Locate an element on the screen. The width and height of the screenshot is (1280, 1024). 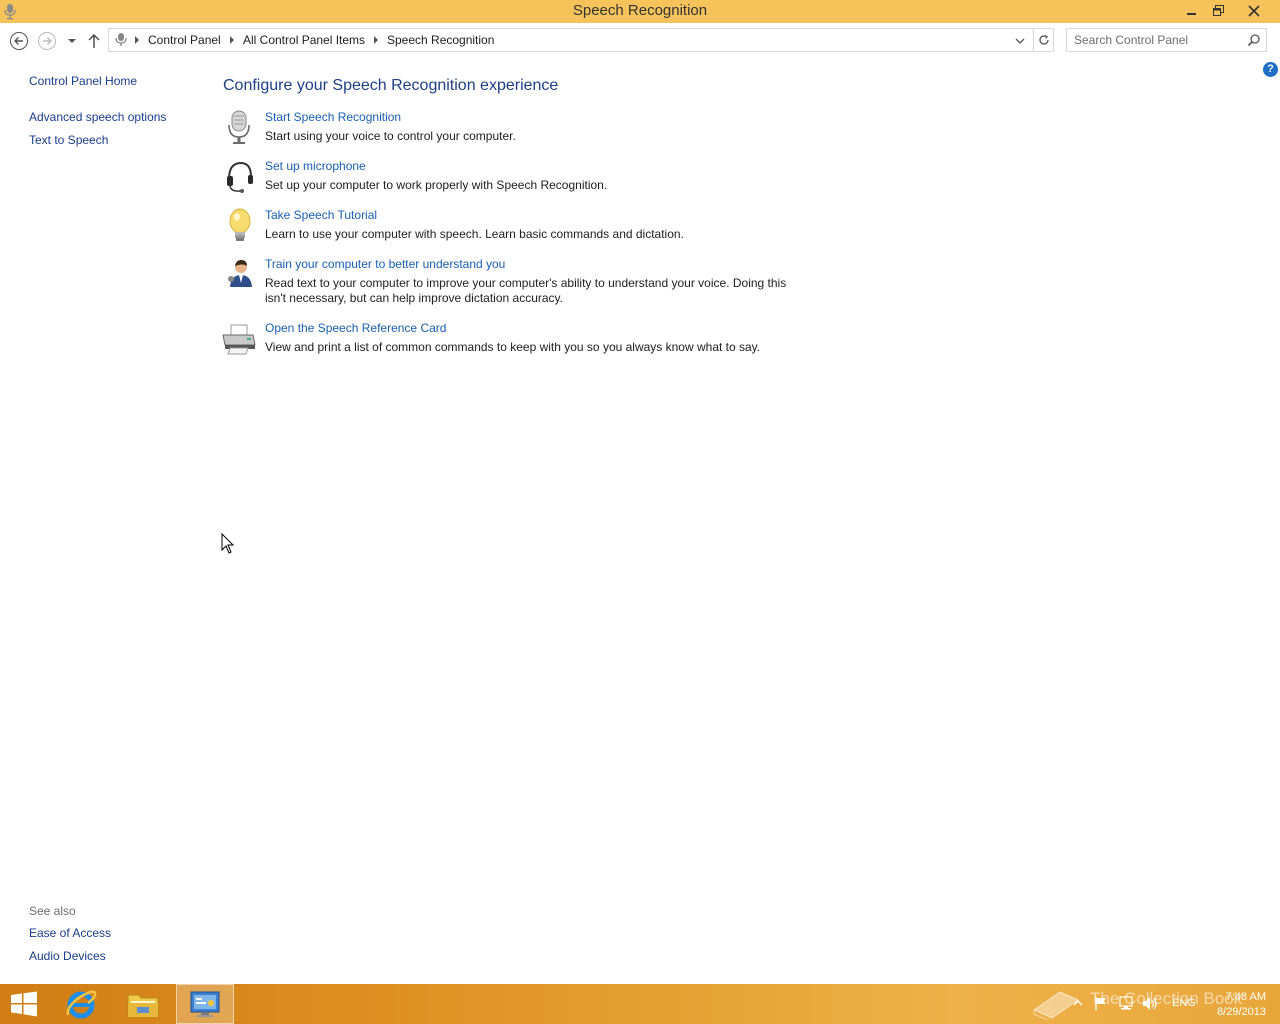
minimize-icon is located at coordinates (1191, 13).